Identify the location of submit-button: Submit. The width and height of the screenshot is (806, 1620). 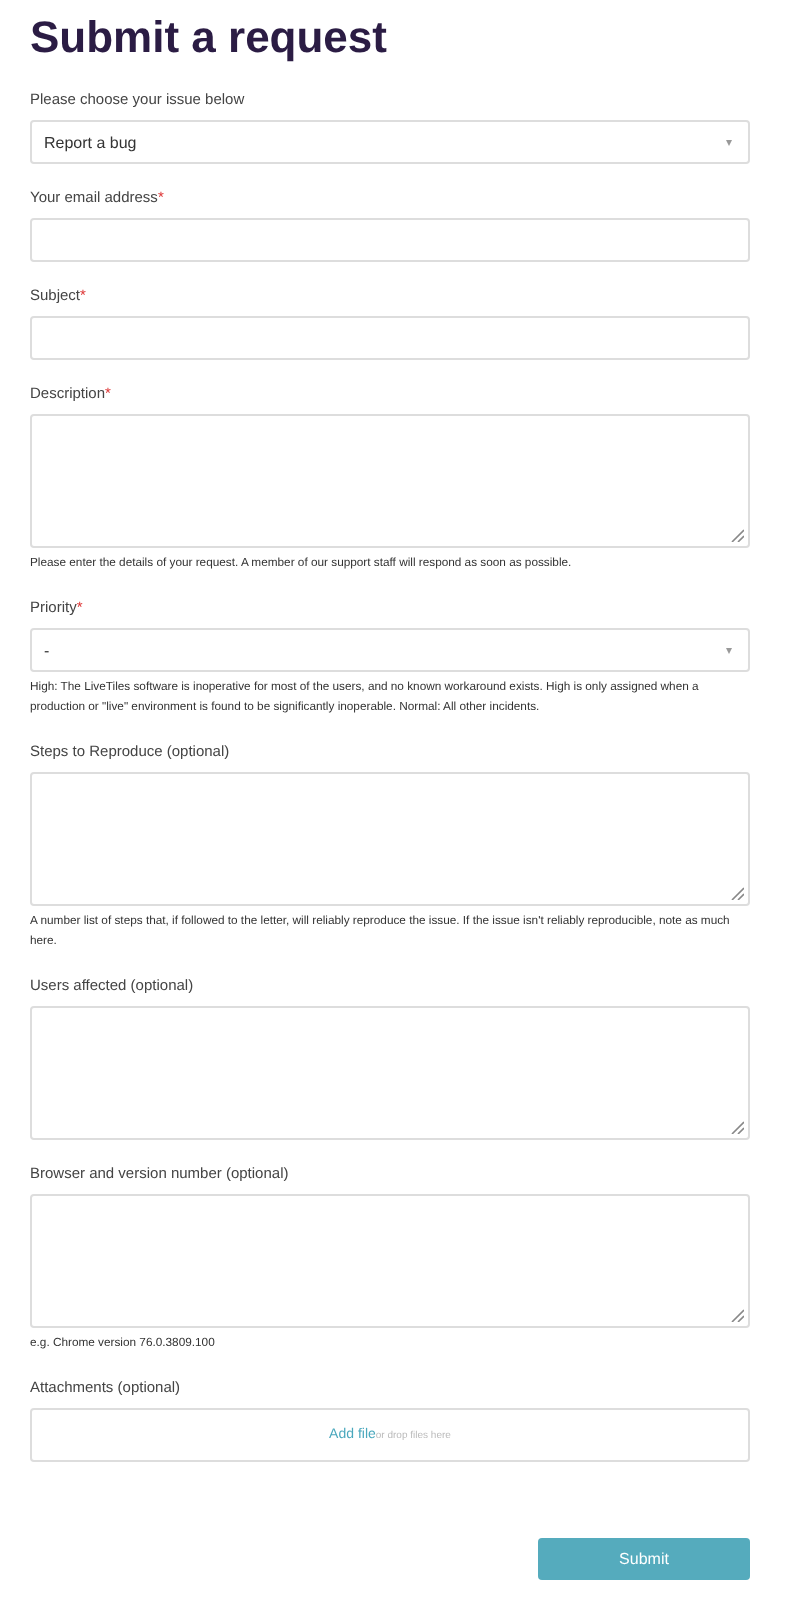
(644, 1559).